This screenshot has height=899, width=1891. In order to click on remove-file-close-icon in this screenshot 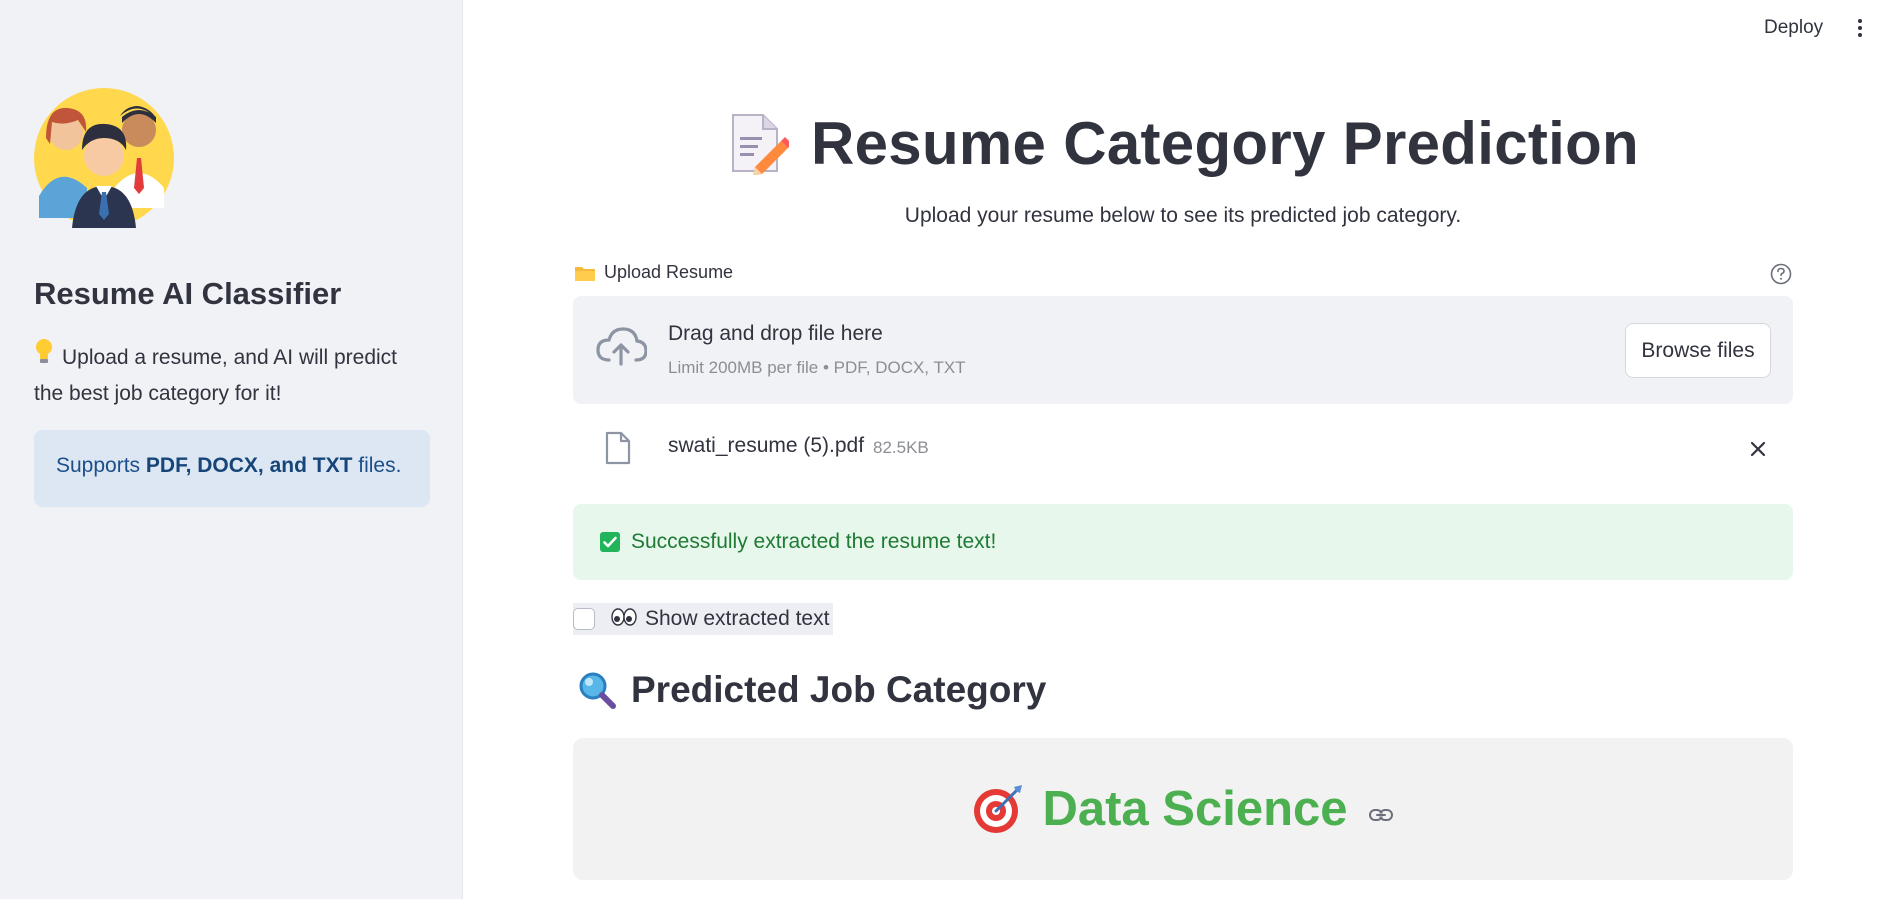, I will do `click(1758, 449)`.